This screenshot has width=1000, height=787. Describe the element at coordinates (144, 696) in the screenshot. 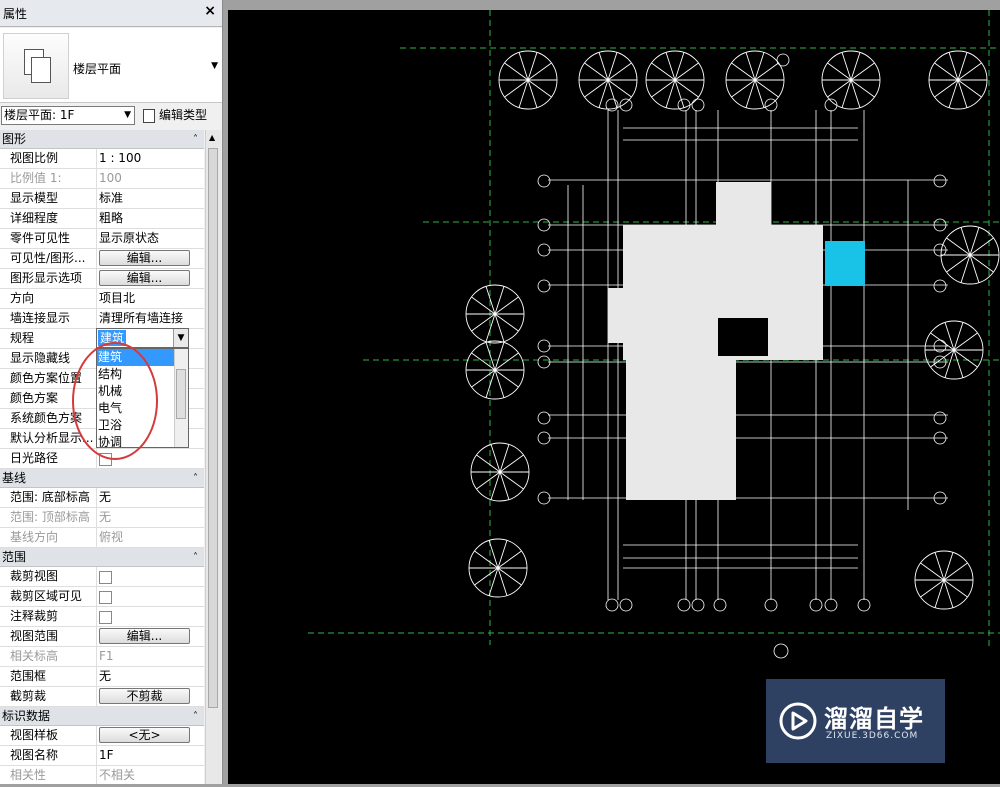

I see `property-edit-button: 不剪裁` at that location.